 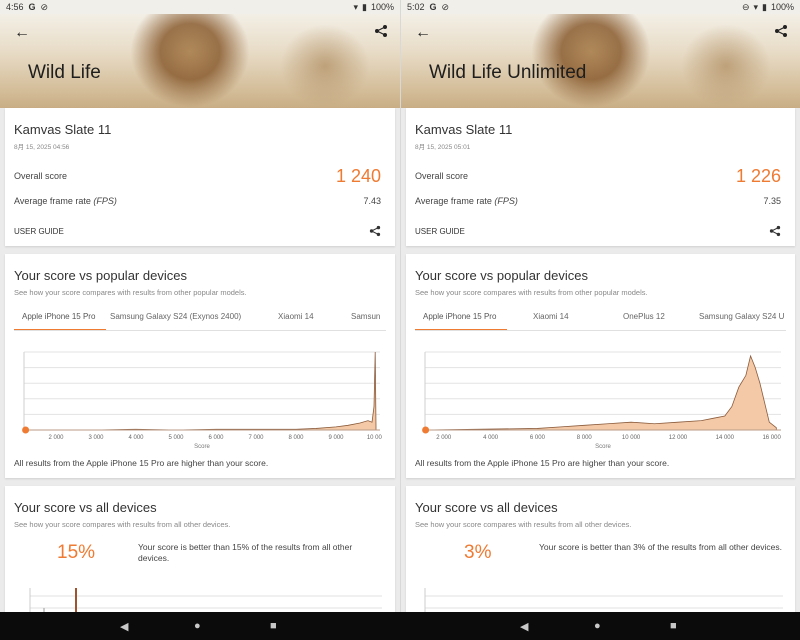 I want to click on dnd-icon: ⊖, so click(x=745, y=6).